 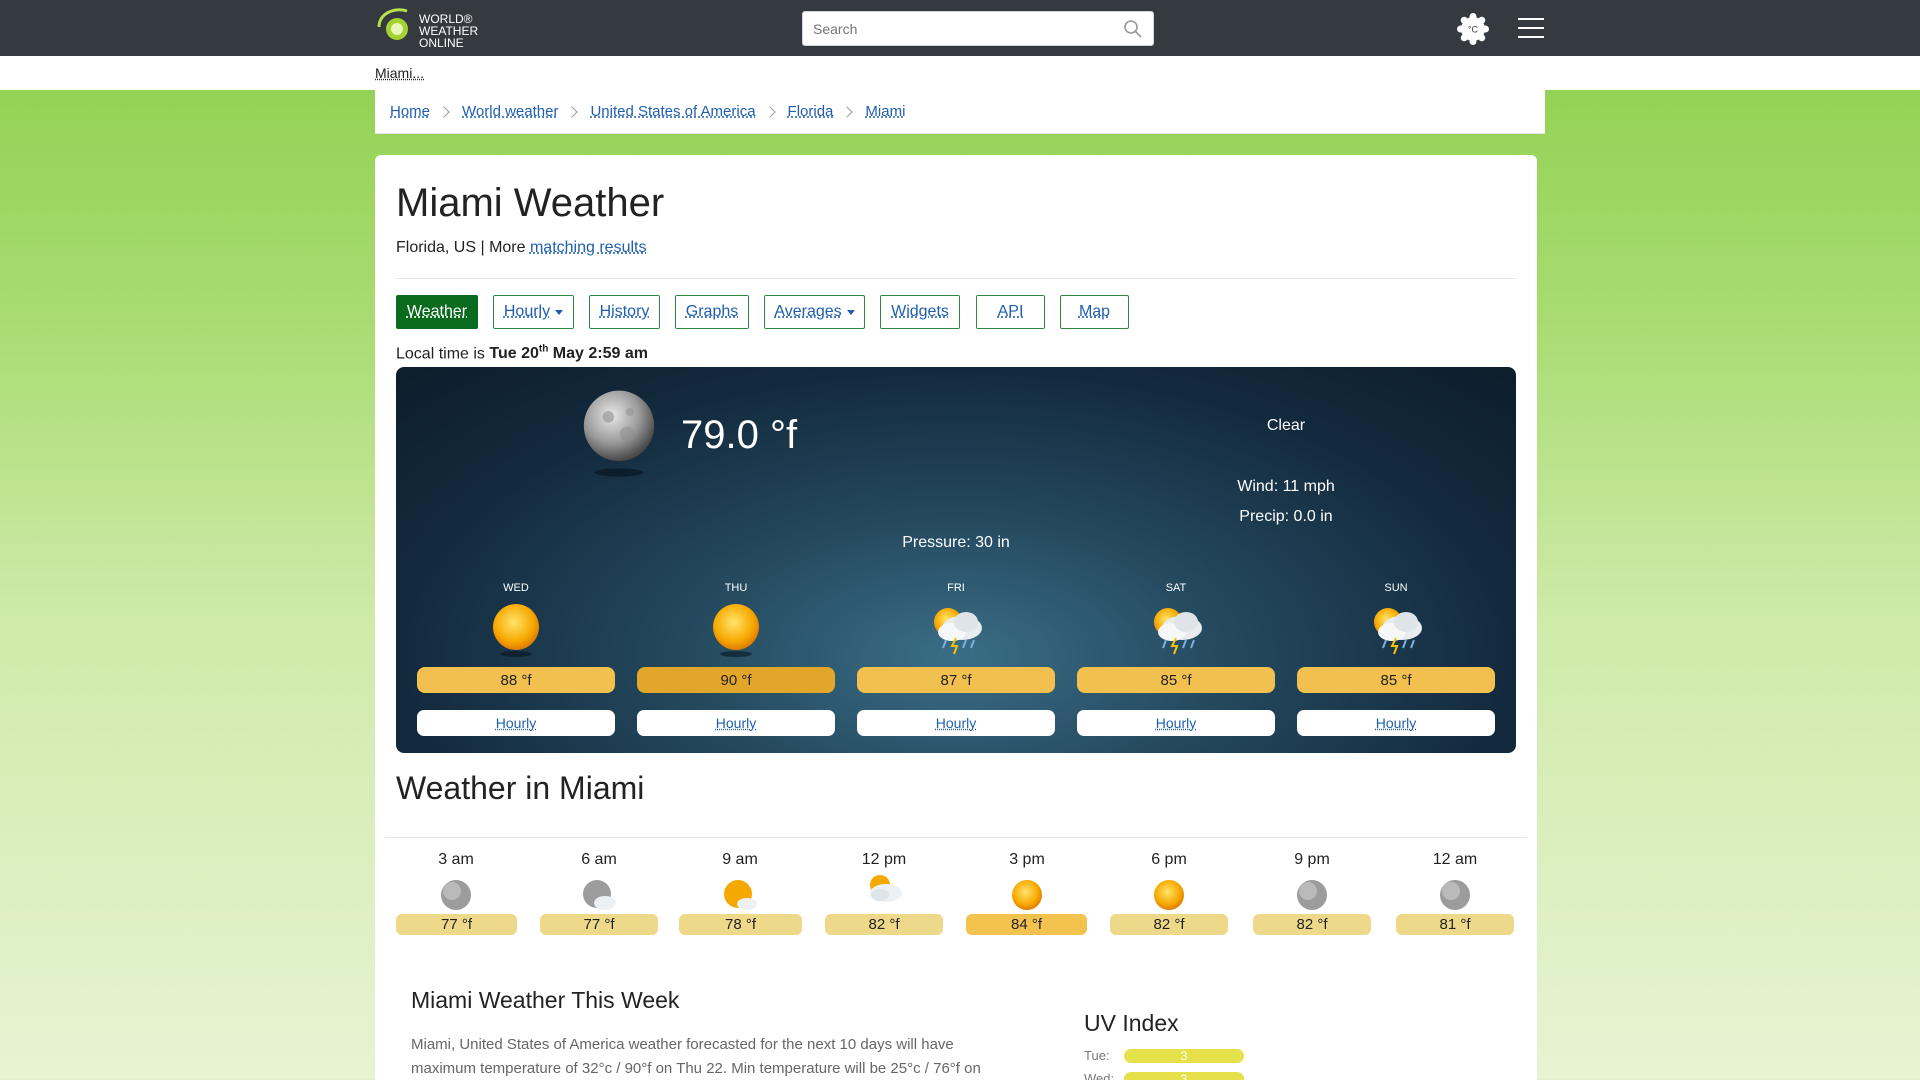 I want to click on location-subtitle: Florida, US | More matching results, so click(x=521, y=248).